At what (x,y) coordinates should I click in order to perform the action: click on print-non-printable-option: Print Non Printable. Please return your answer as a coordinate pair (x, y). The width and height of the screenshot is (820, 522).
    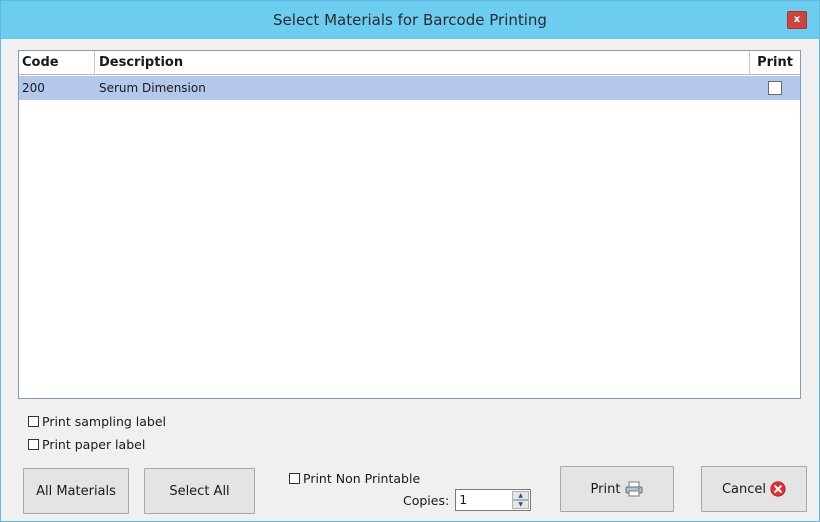
    Looking at the image, I should click on (354, 478).